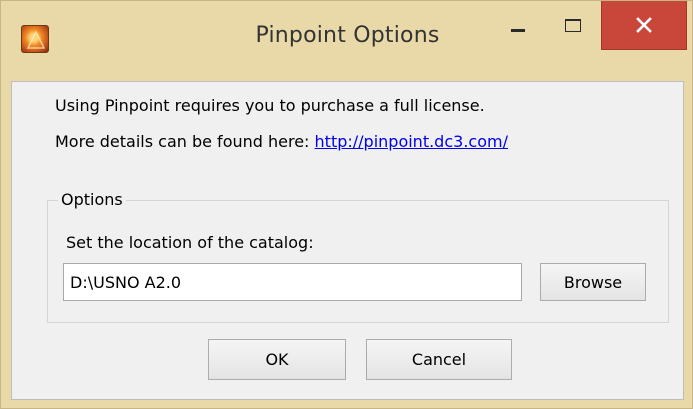  What do you see at coordinates (518, 25) in the screenshot?
I see `minimize-button` at bounding box center [518, 25].